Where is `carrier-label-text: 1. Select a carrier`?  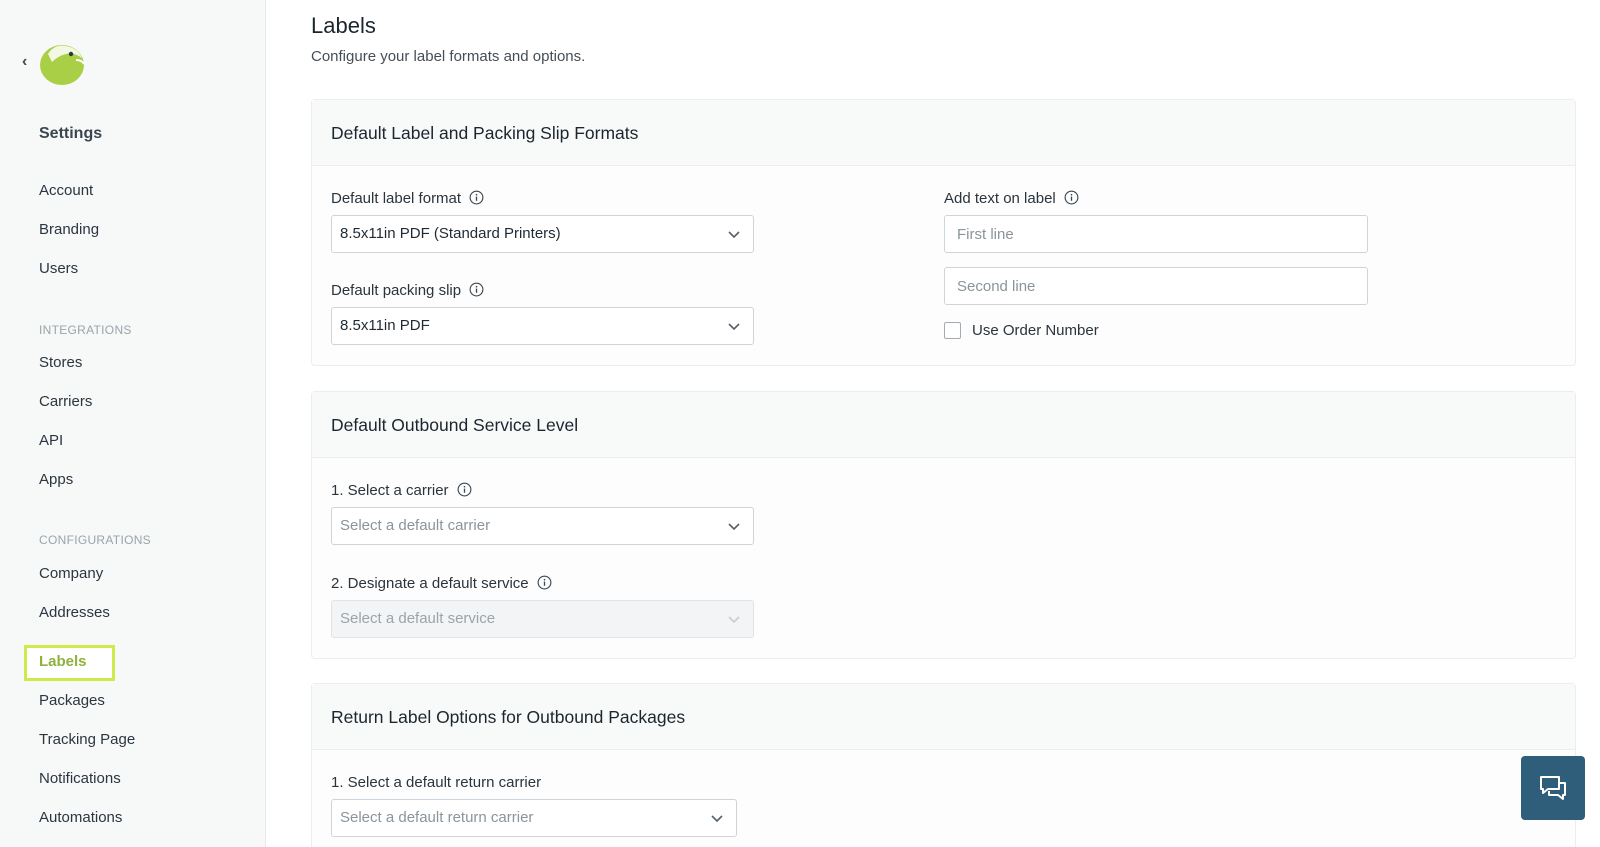
carrier-label-text: 1. Select a carrier is located at coordinates (390, 490).